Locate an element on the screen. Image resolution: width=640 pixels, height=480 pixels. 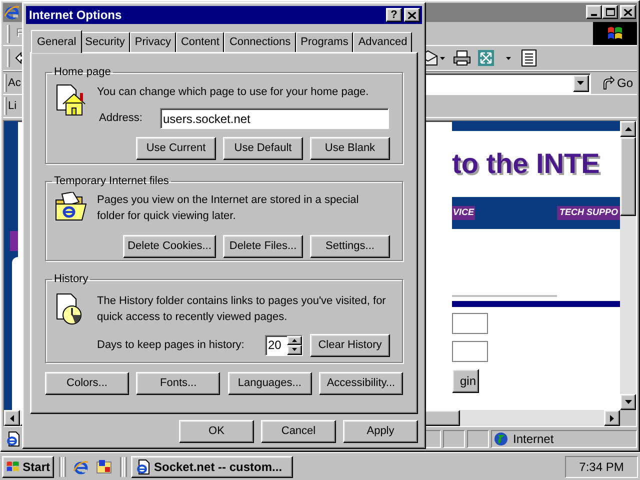
tab: Content is located at coordinates (200, 42).